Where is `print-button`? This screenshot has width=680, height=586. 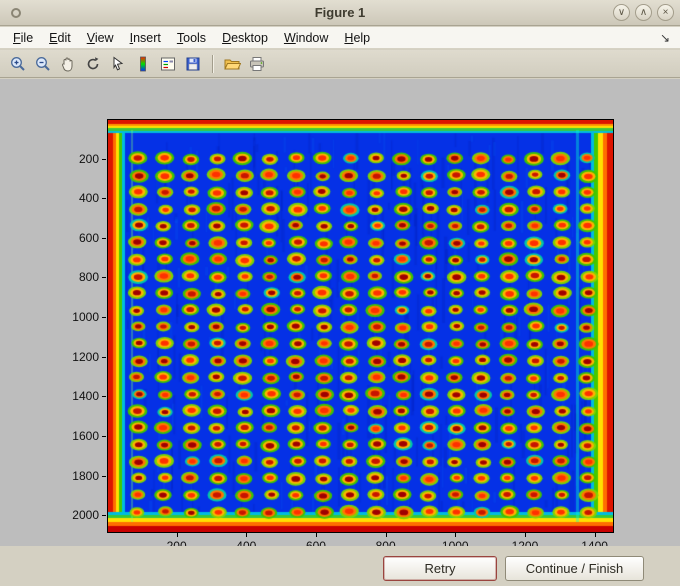
print-button is located at coordinates (257, 64).